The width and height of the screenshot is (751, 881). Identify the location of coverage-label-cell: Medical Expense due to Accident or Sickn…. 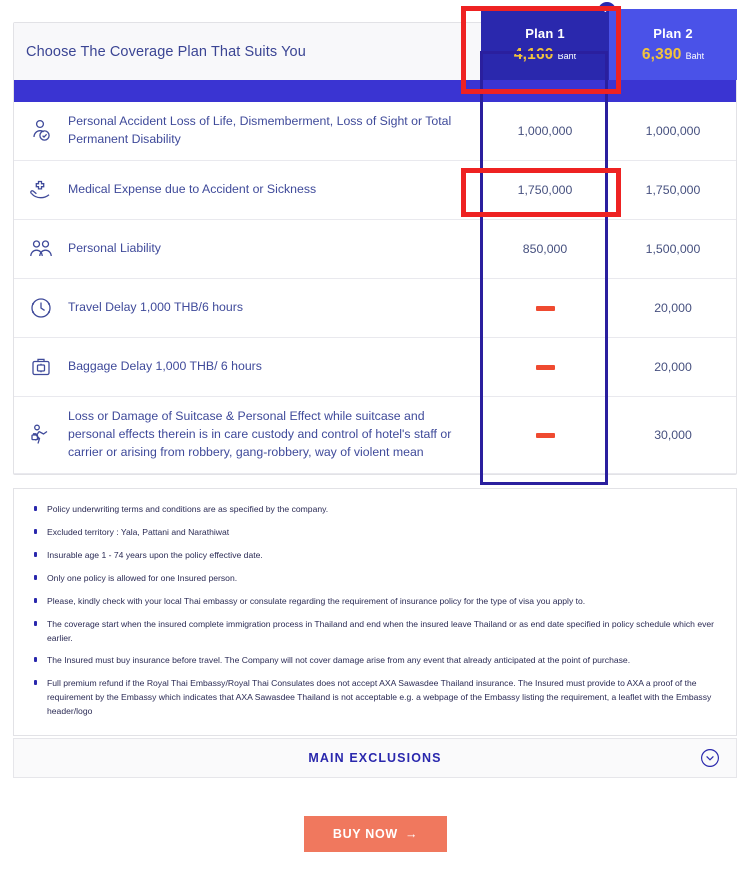
(247, 190).